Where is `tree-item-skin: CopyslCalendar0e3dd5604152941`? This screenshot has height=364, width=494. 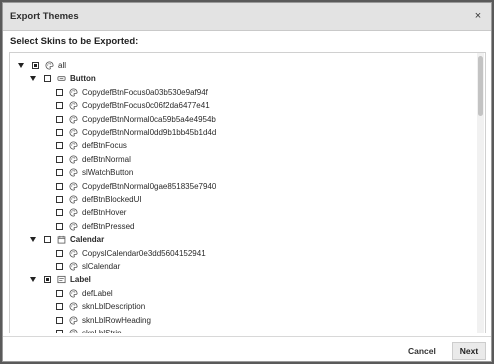
tree-item-skin: CopyslCalendar0e3dd5604152941 is located at coordinates (131, 253).